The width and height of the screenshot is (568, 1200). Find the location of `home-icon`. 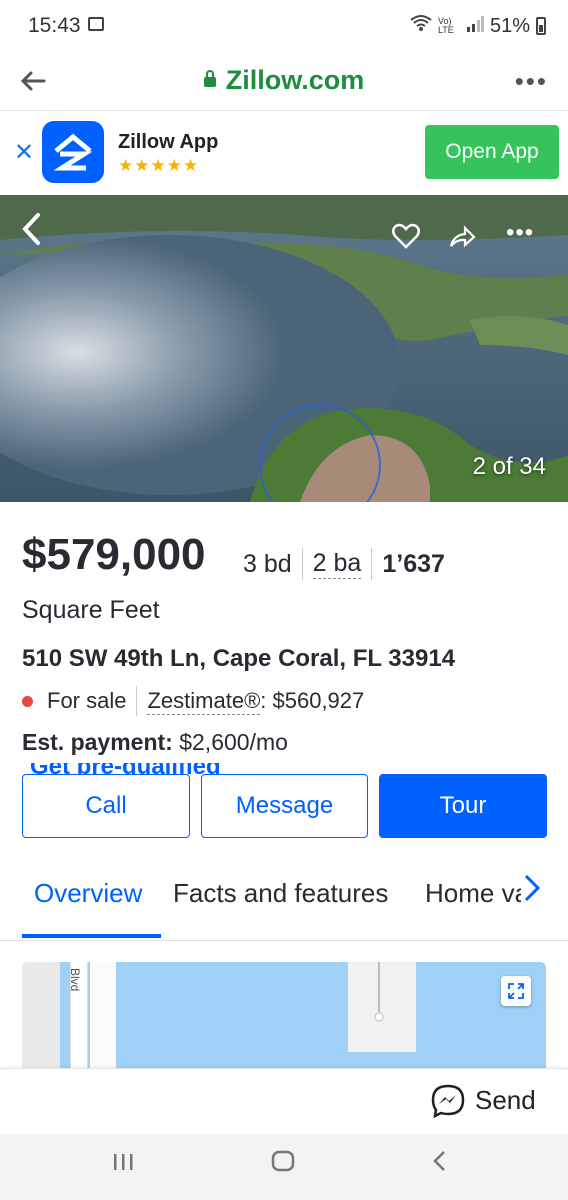

home-icon is located at coordinates (283, 1163).